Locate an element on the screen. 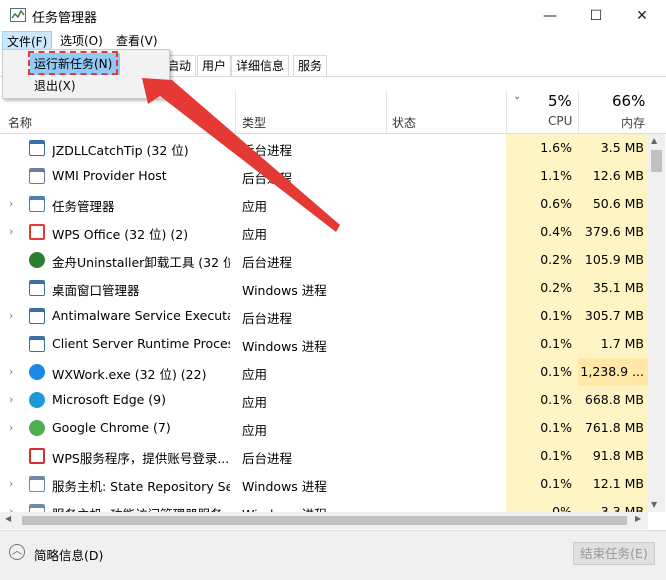 This screenshot has width=666, height=580. table-row: WMI Provider Host 后台进程 1.1% 12.6 MB is located at coordinates (324, 176).